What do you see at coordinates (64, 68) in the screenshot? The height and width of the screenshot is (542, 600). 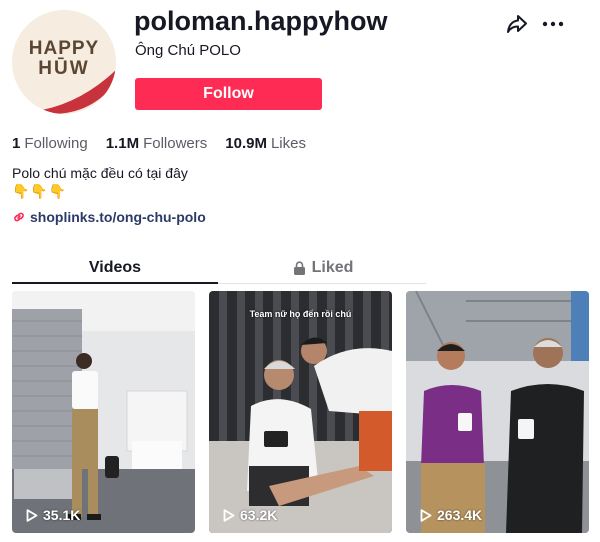 I see `avatar-logo-text: HŪW` at bounding box center [64, 68].